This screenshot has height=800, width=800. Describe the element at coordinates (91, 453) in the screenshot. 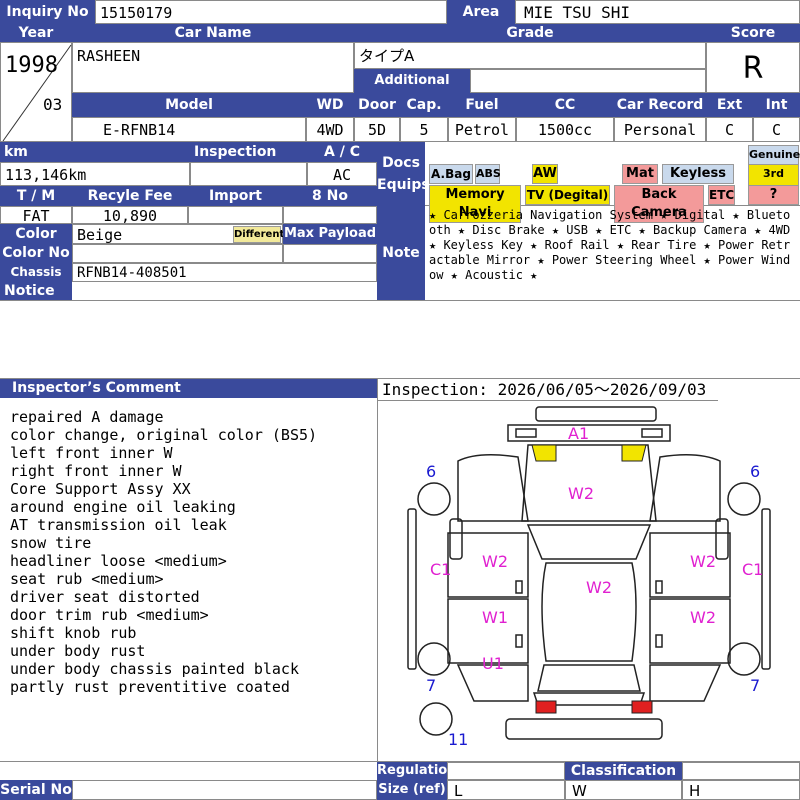

I see `comment-line: left front inner W` at that location.